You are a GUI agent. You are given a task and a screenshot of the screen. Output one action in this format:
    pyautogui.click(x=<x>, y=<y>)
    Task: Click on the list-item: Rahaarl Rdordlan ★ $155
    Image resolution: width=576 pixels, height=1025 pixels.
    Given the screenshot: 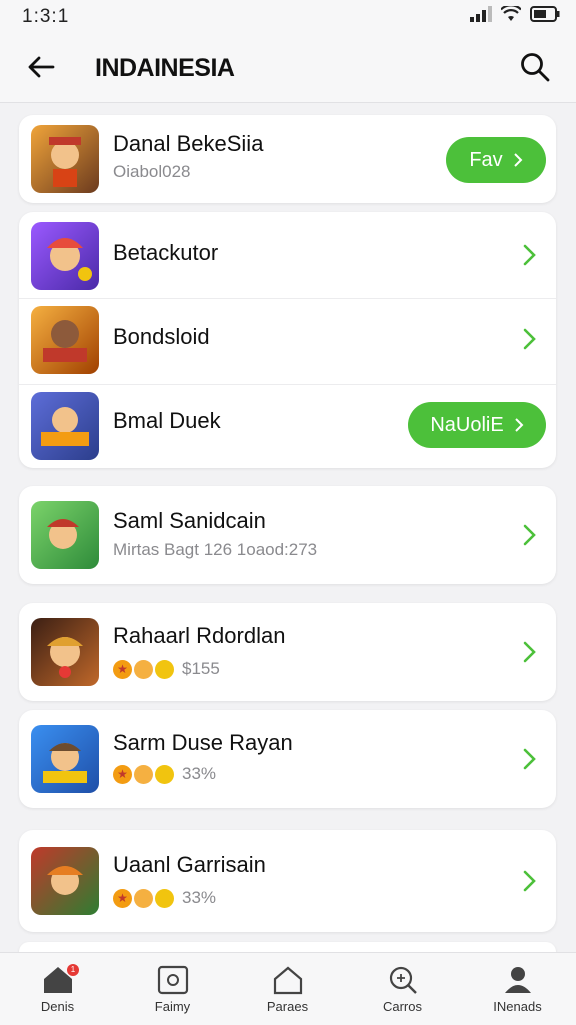 What is the action you would take?
    pyautogui.click(x=287, y=652)
    